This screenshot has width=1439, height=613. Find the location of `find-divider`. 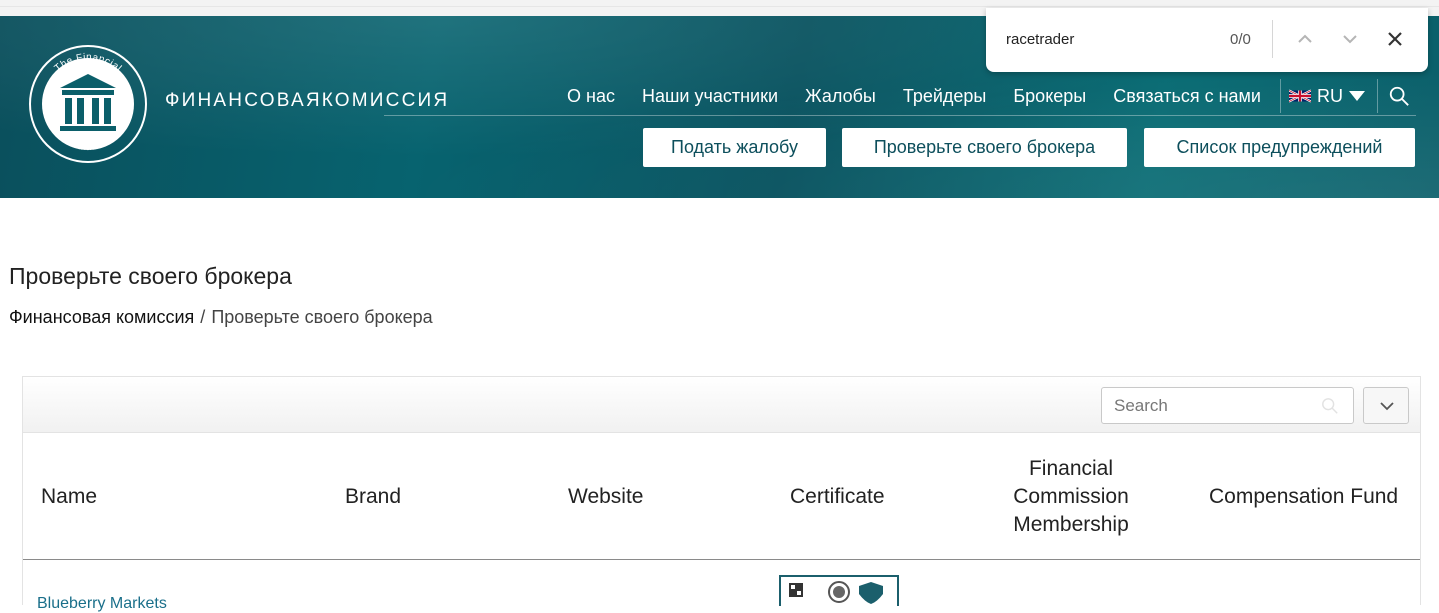

find-divider is located at coordinates (1272, 39).